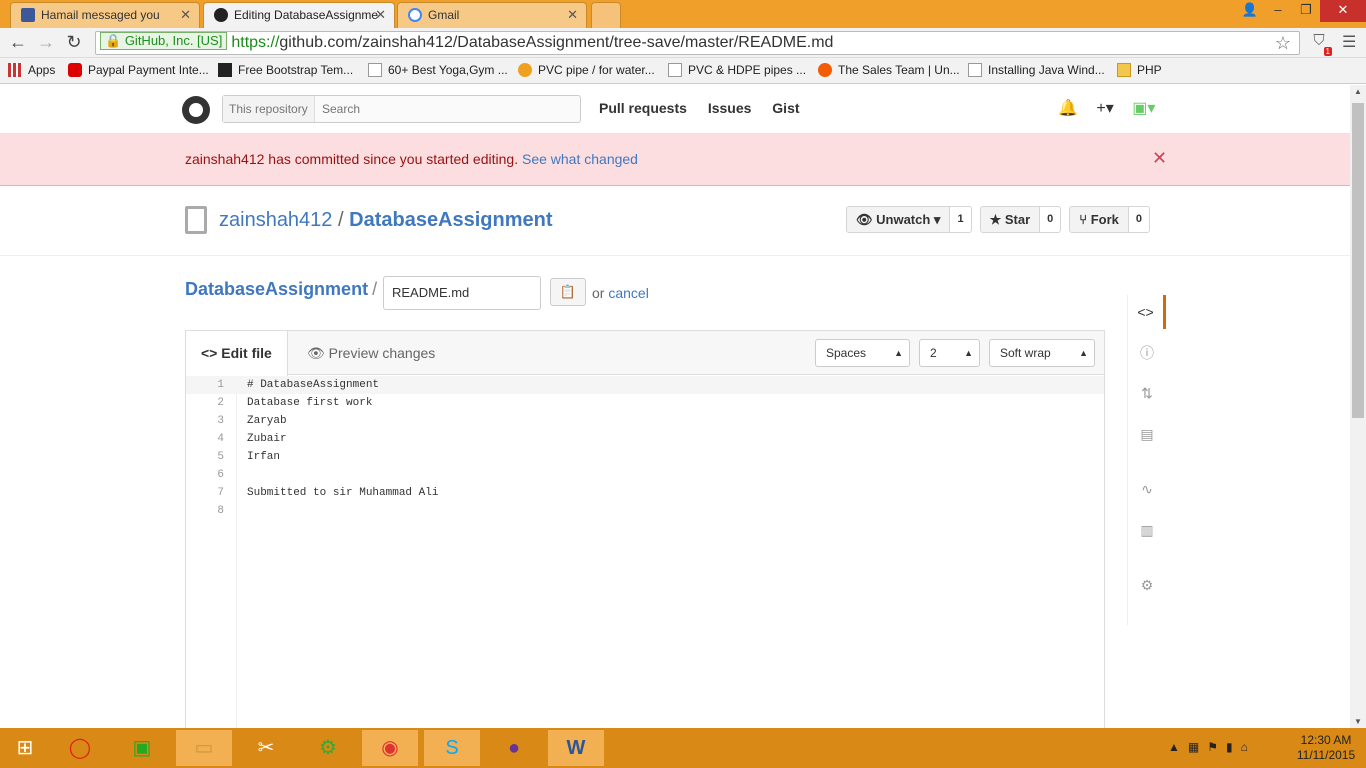 This screenshot has width=1366, height=768. What do you see at coordinates (1306, 11) in the screenshot?
I see `maximize-button: ❐` at bounding box center [1306, 11].